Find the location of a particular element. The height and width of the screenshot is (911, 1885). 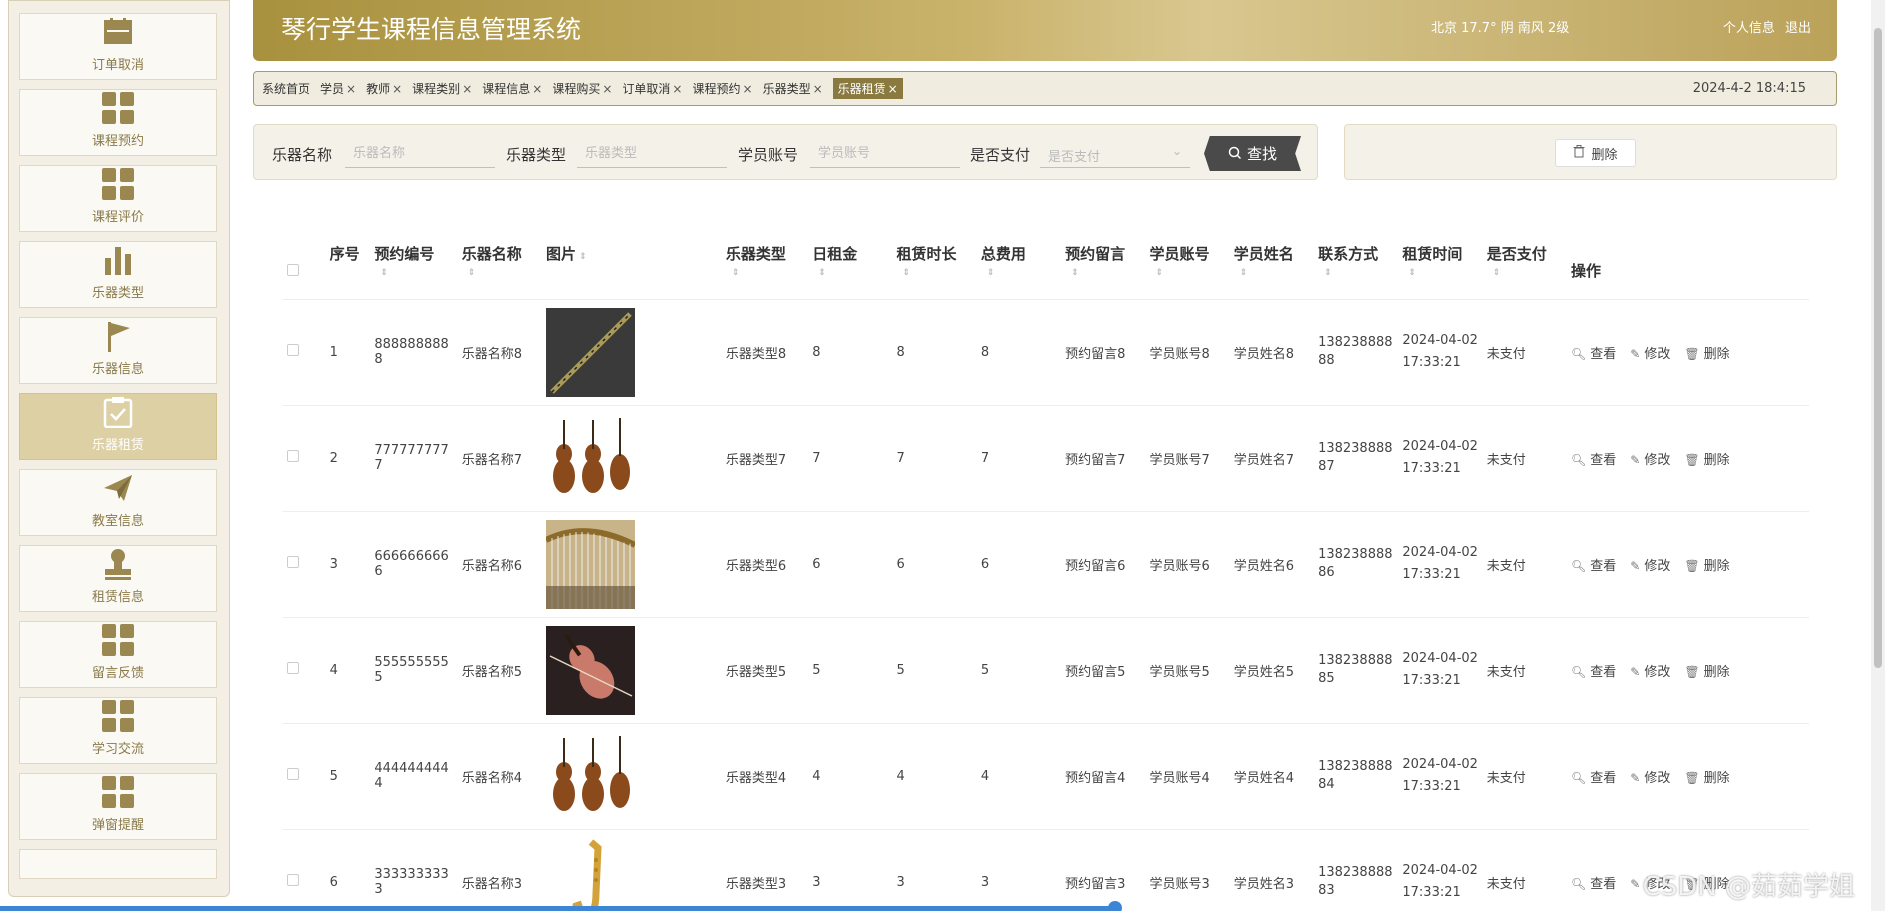

sidebar-item-instrument-info: 乐器信息 is located at coordinates (118, 350).